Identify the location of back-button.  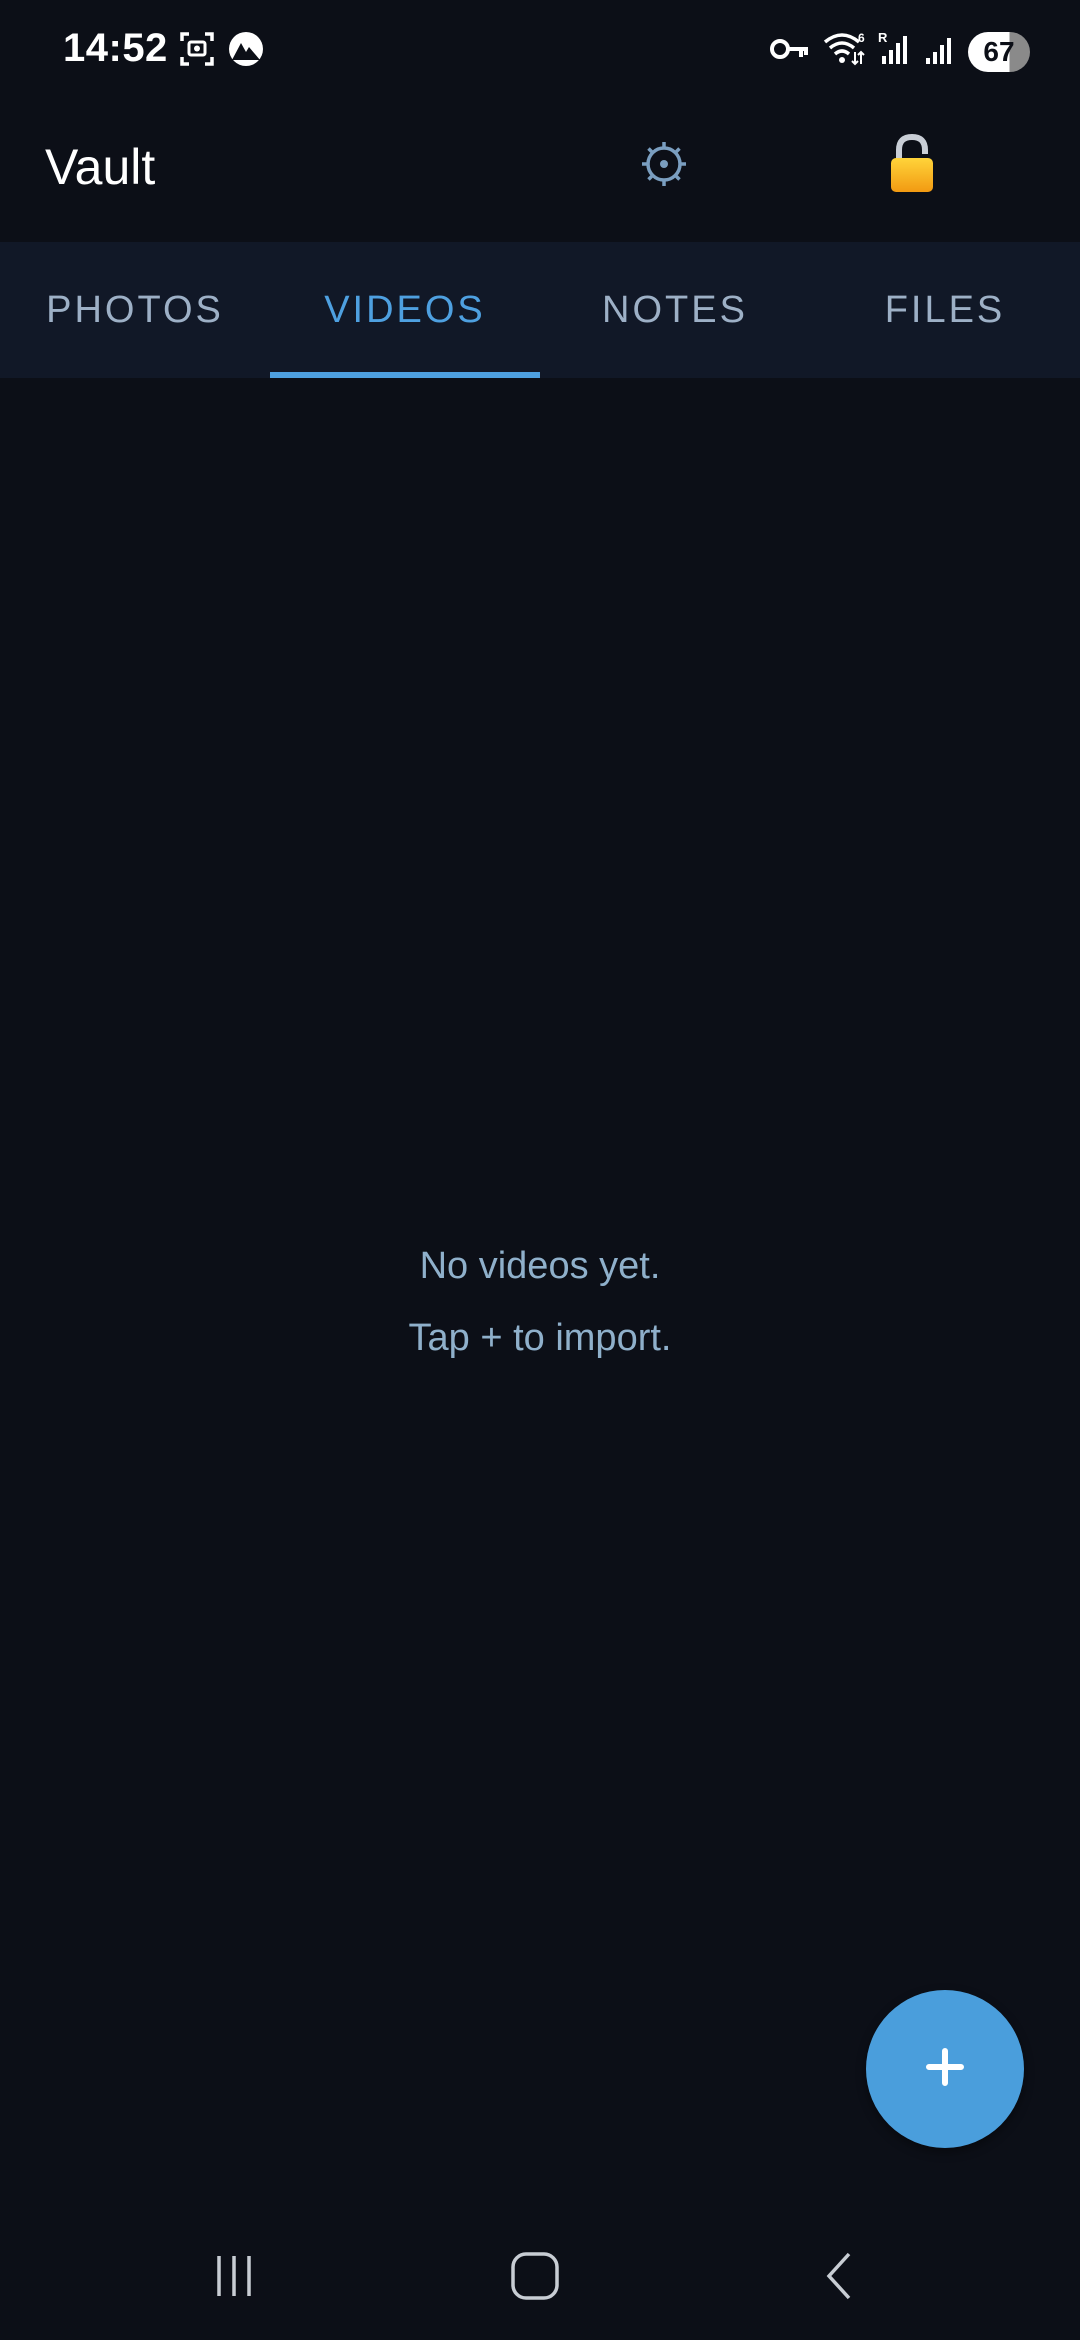
(840, 2278).